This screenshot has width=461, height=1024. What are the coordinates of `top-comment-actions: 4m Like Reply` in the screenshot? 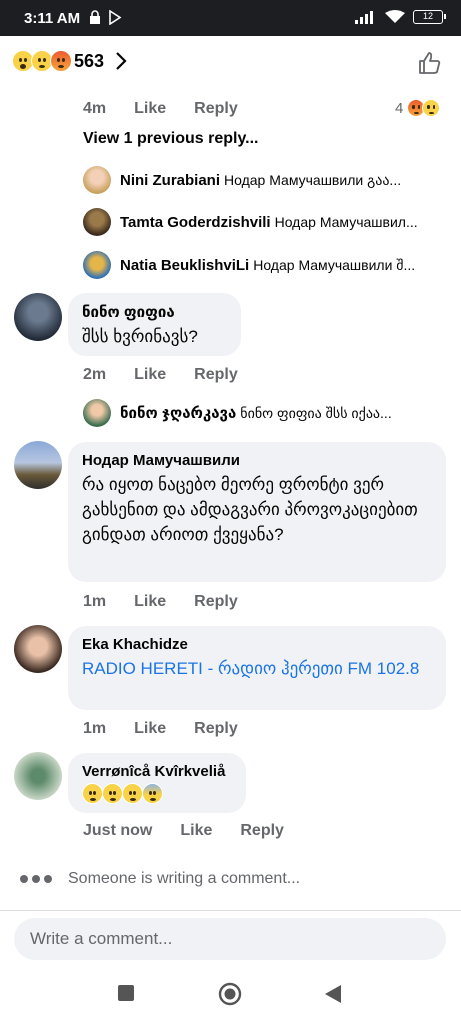 It's located at (174, 109).